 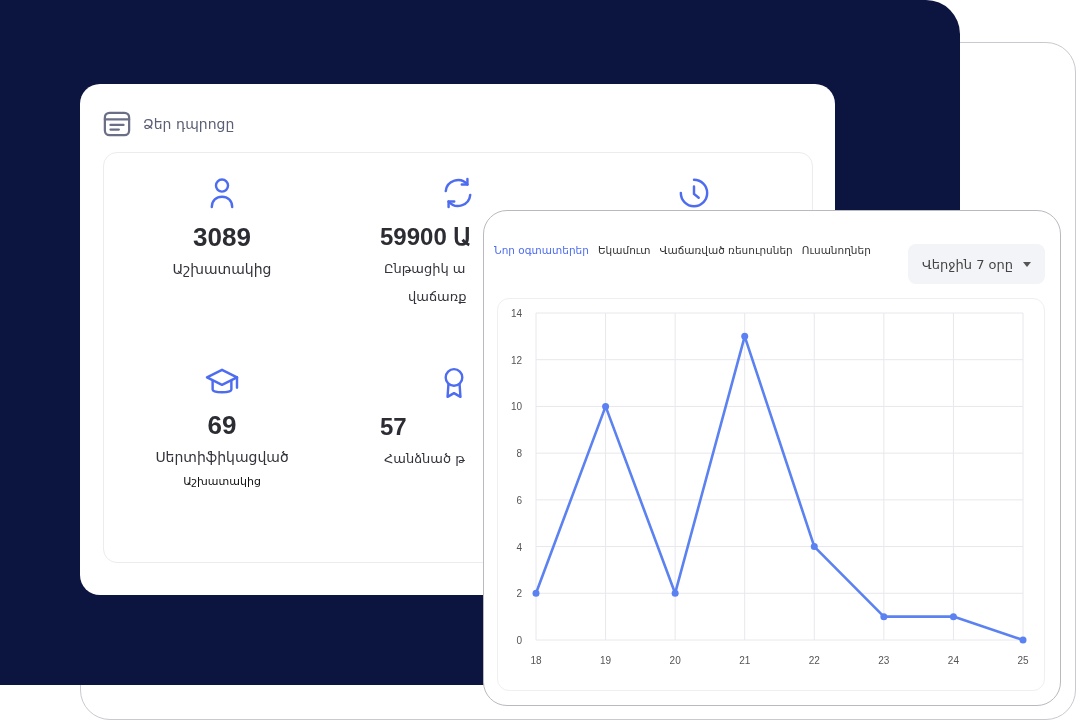 What do you see at coordinates (814, 660) in the screenshot?
I see `x-tick-label: 22` at bounding box center [814, 660].